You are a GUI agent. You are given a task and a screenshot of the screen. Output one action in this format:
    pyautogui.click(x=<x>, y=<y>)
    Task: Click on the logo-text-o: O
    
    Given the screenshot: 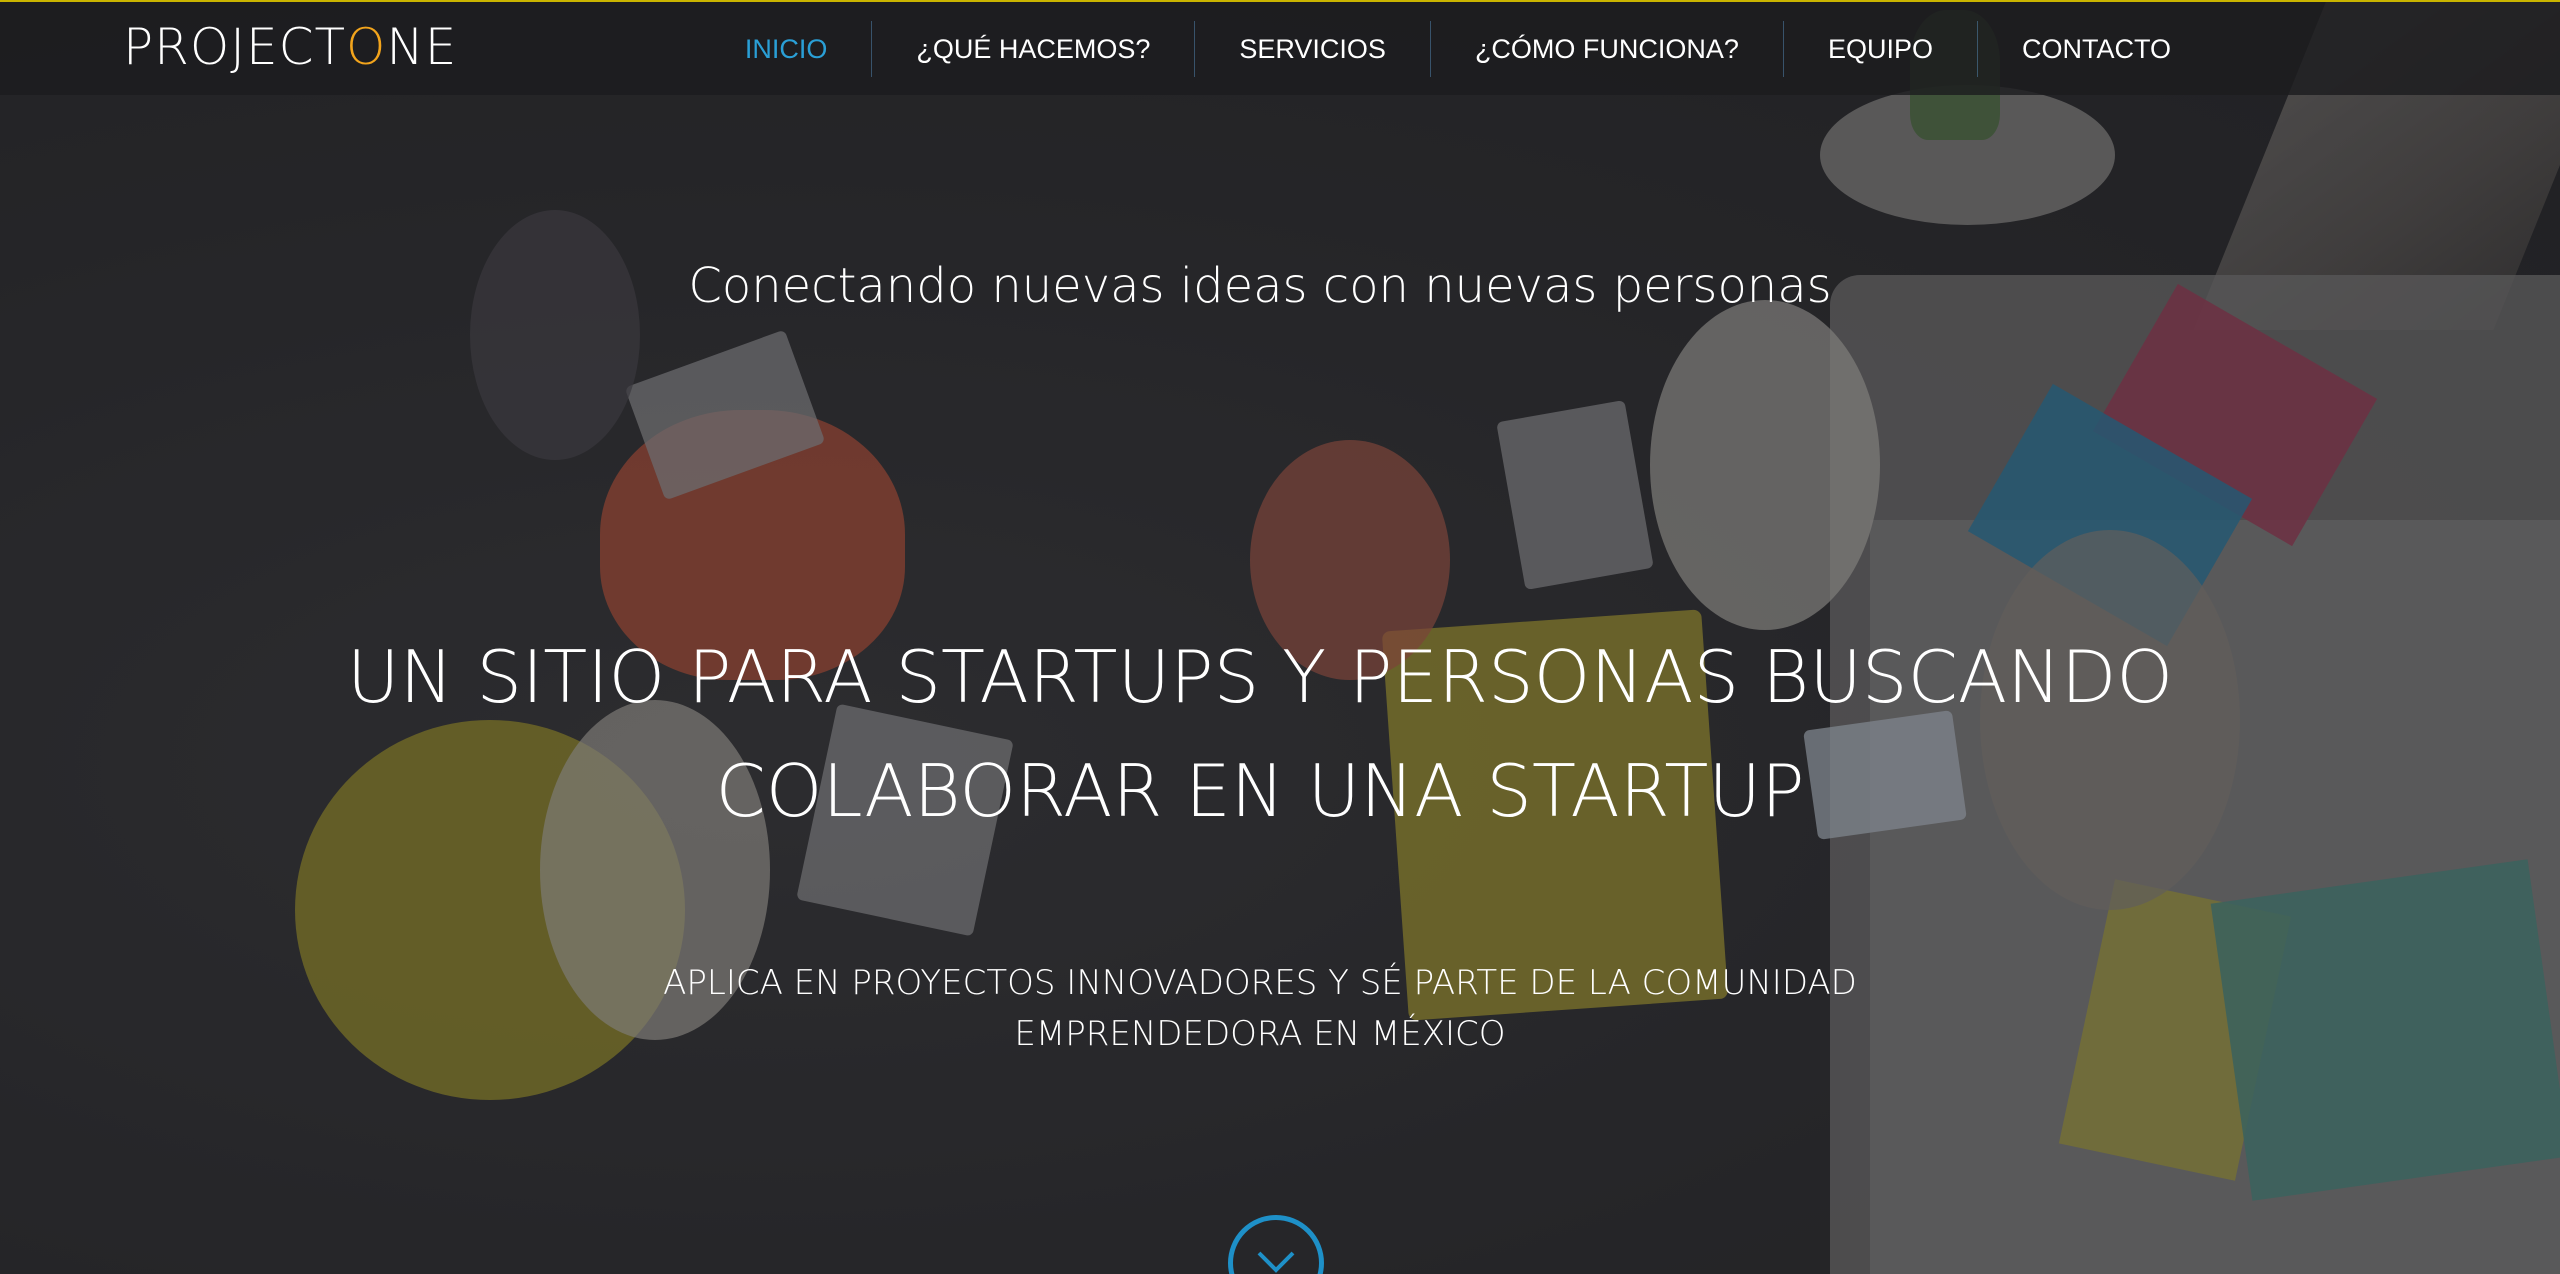 What is the action you would take?
    pyautogui.click(x=366, y=47)
    